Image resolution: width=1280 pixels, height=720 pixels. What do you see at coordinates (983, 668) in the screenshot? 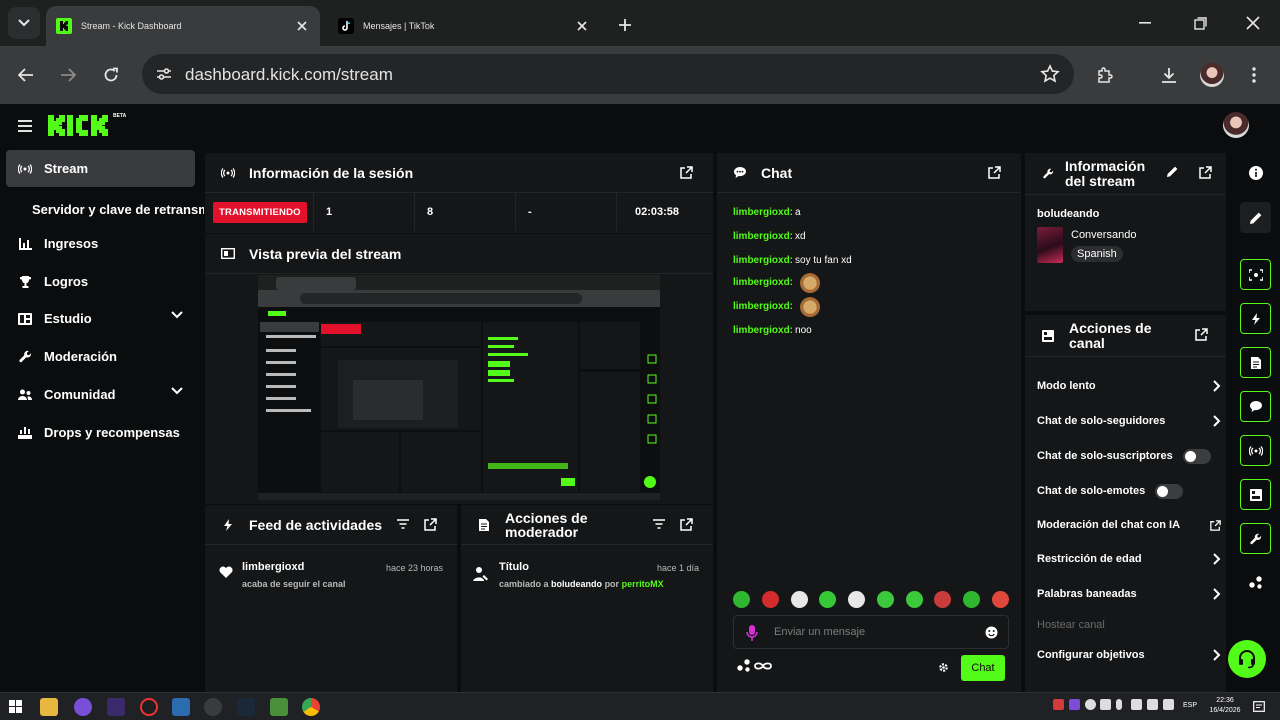
I see `send-chat-button: Chat` at bounding box center [983, 668].